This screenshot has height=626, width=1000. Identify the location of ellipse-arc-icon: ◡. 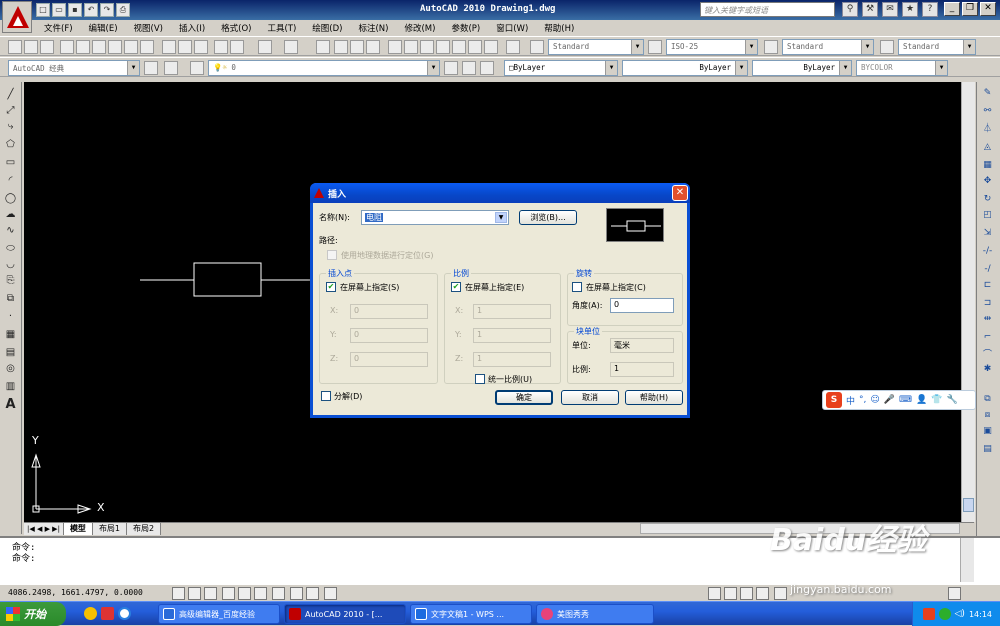
(10, 265).